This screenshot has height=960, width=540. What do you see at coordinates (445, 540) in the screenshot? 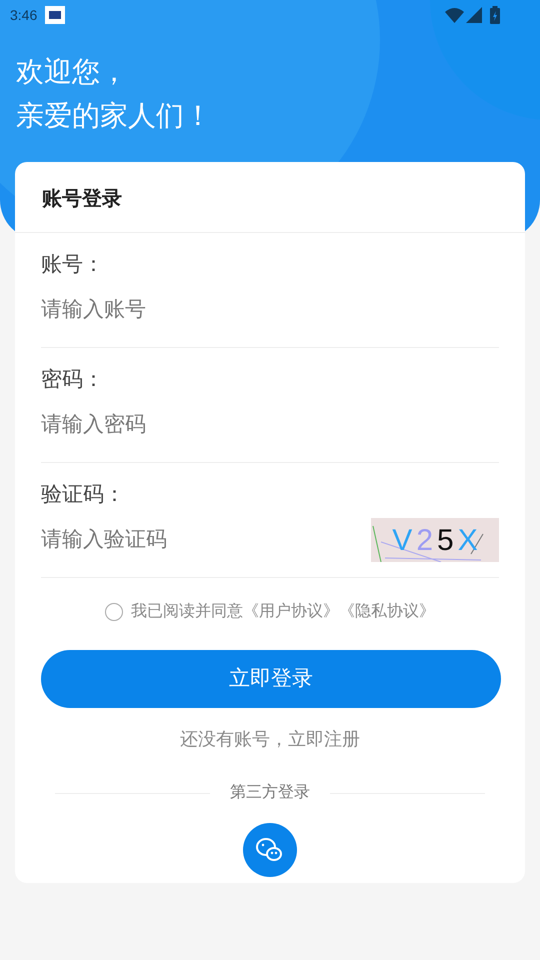
I see `captcha-character: 5` at bounding box center [445, 540].